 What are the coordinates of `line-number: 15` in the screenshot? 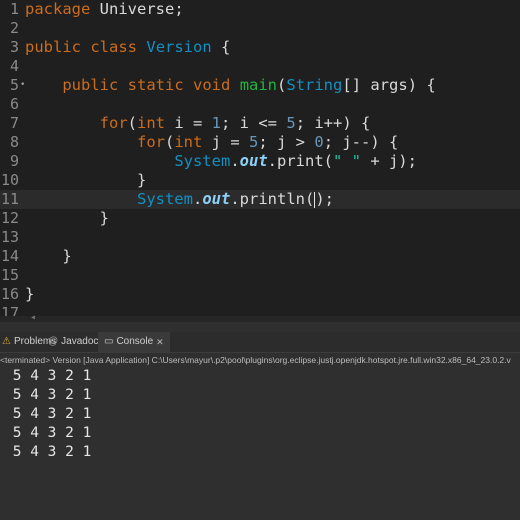 It's located at (9, 275).